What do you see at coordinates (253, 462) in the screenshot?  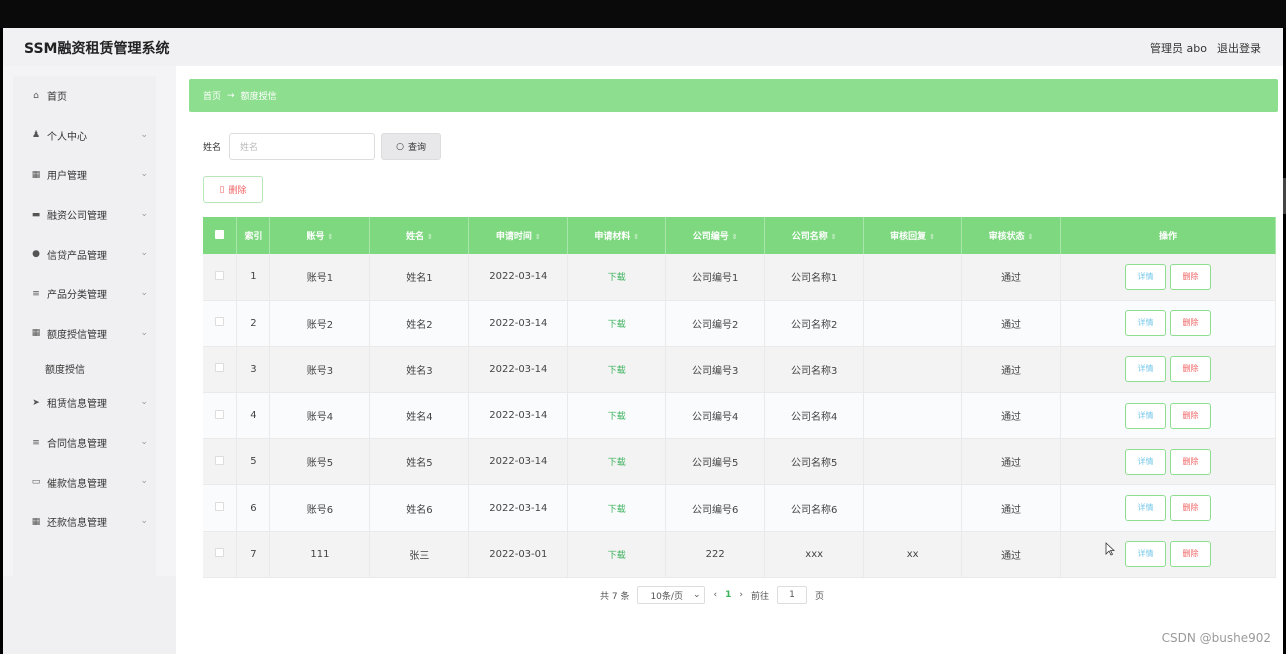 I see `cell-index: 5` at bounding box center [253, 462].